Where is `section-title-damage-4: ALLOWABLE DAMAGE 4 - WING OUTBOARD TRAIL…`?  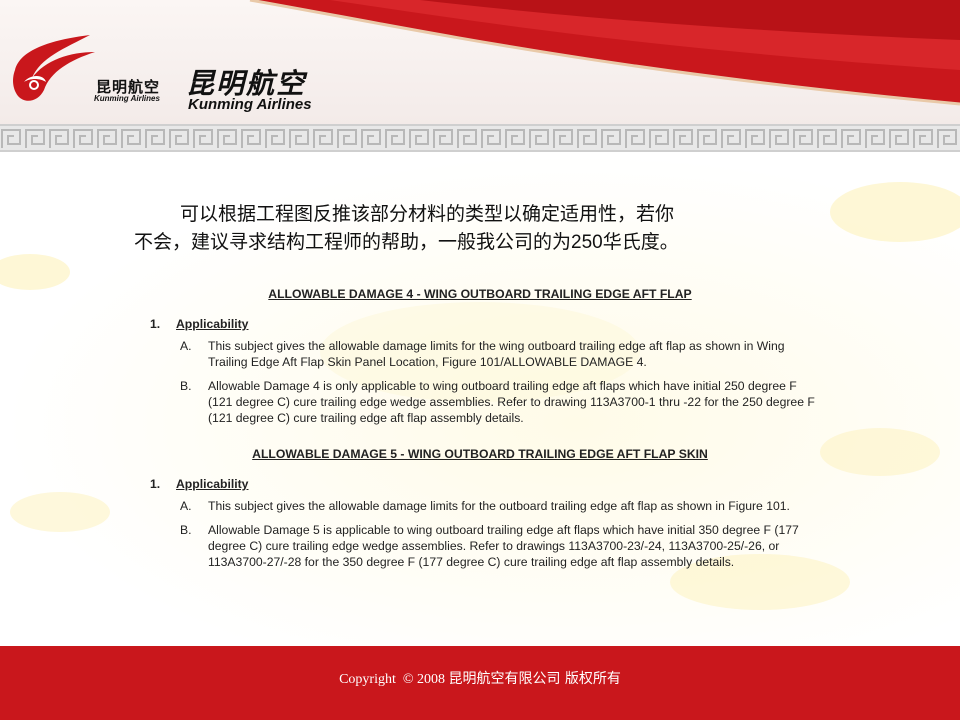
section-title-damage-4: ALLOWABLE DAMAGE 4 - WING OUTBOARD TRAIL… is located at coordinates (480, 294).